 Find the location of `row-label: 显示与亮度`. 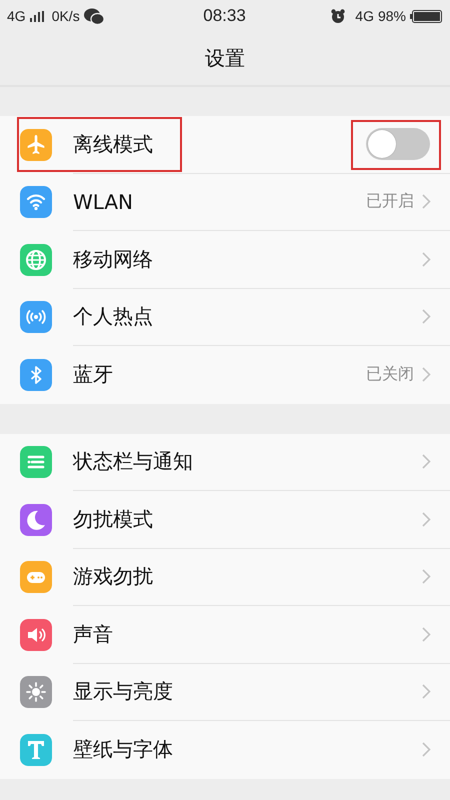

row-label: 显示与亮度 is located at coordinates (123, 692).